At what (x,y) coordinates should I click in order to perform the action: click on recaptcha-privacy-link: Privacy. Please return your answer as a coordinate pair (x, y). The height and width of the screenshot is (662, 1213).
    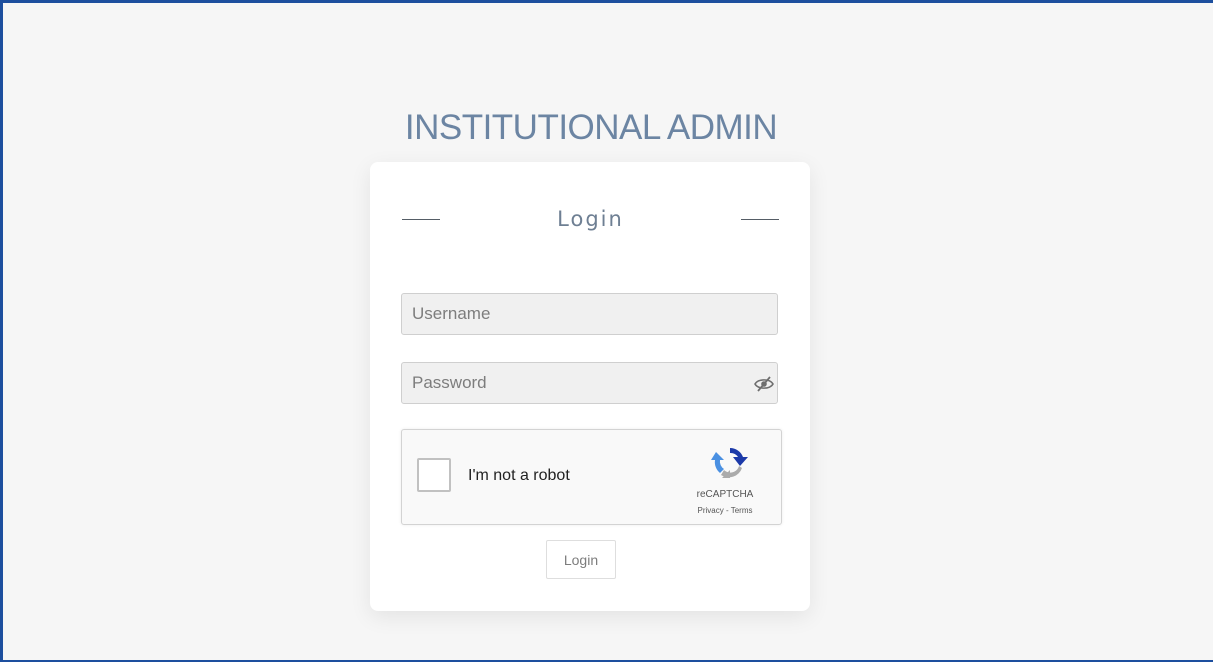
    Looking at the image, I should click on (711, 510).